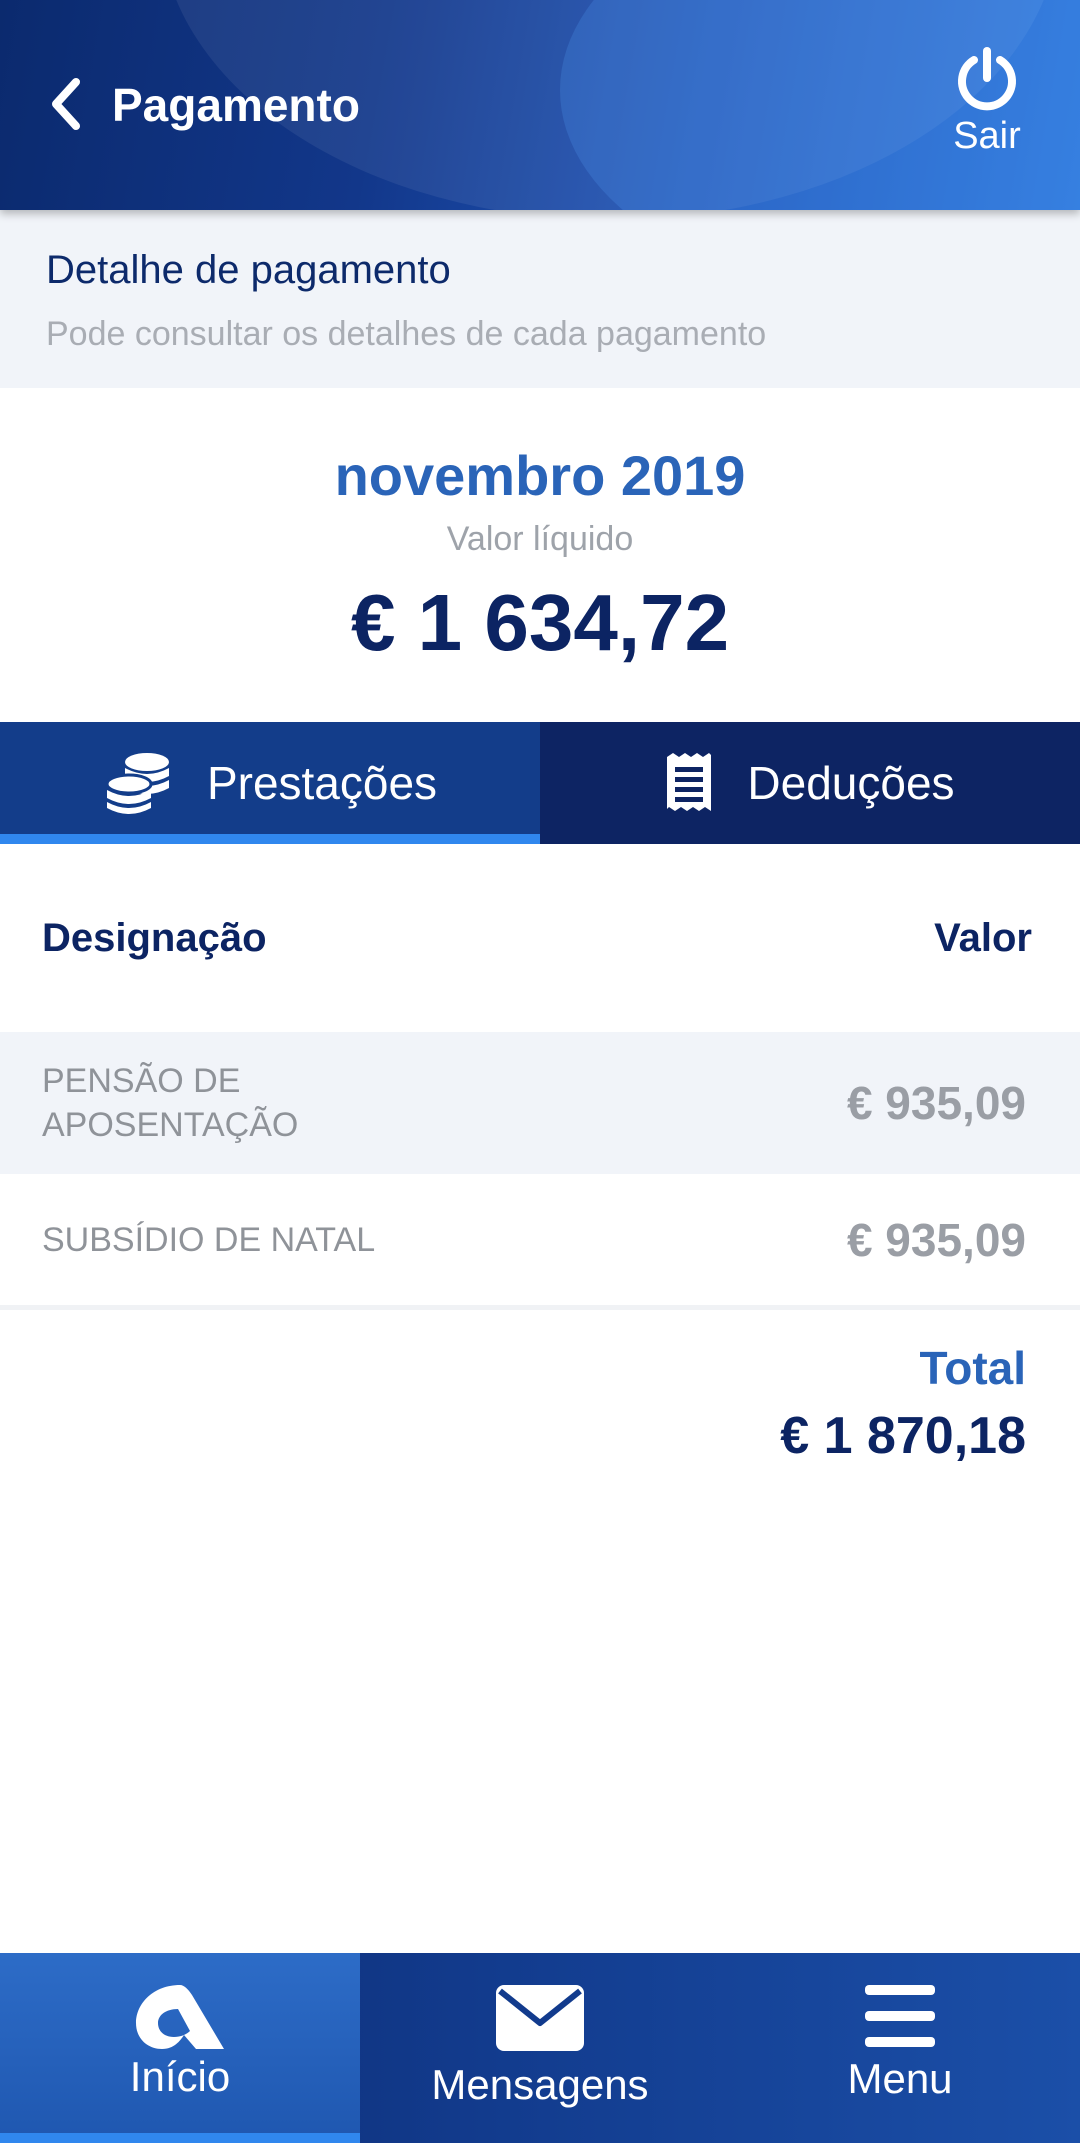  Describe the element at coordinates (540, 539) in the screenshot. I see `net-value-label: Valor líquido` at that location.